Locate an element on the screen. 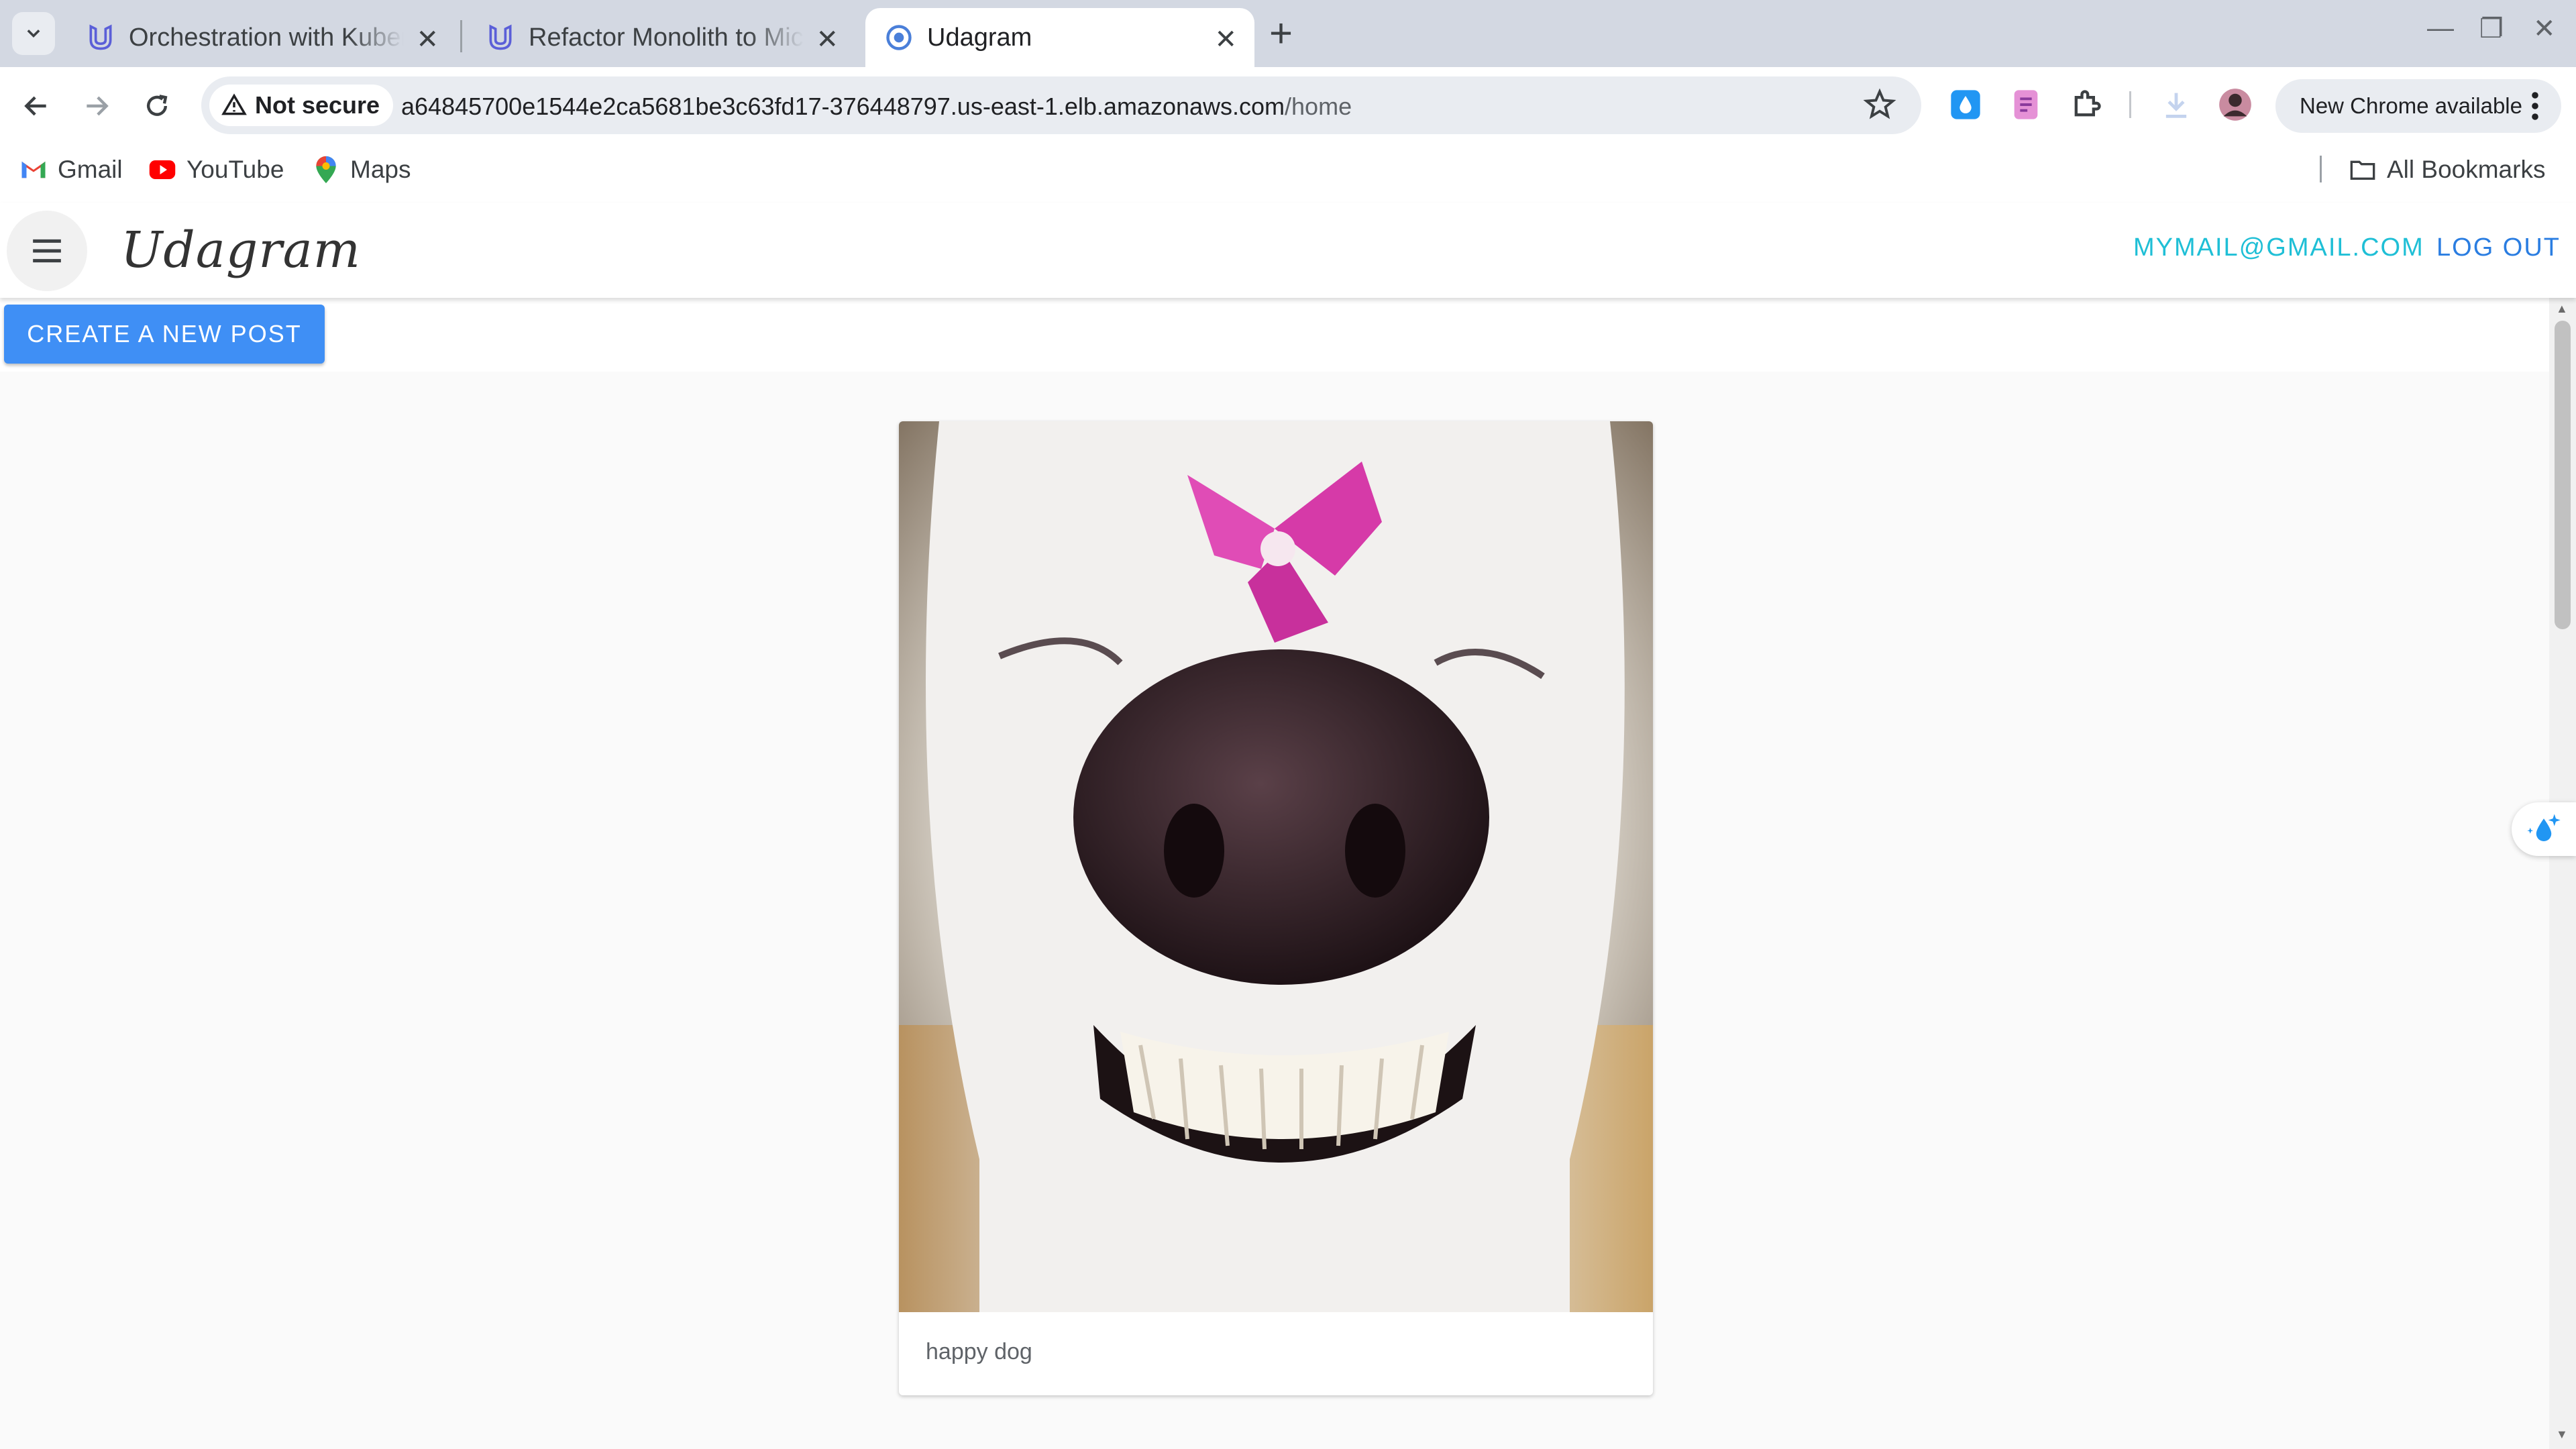 This screenshot has width=2576, height=1449. logout-link: LOG OUT is located at coordinates (2498, 247).